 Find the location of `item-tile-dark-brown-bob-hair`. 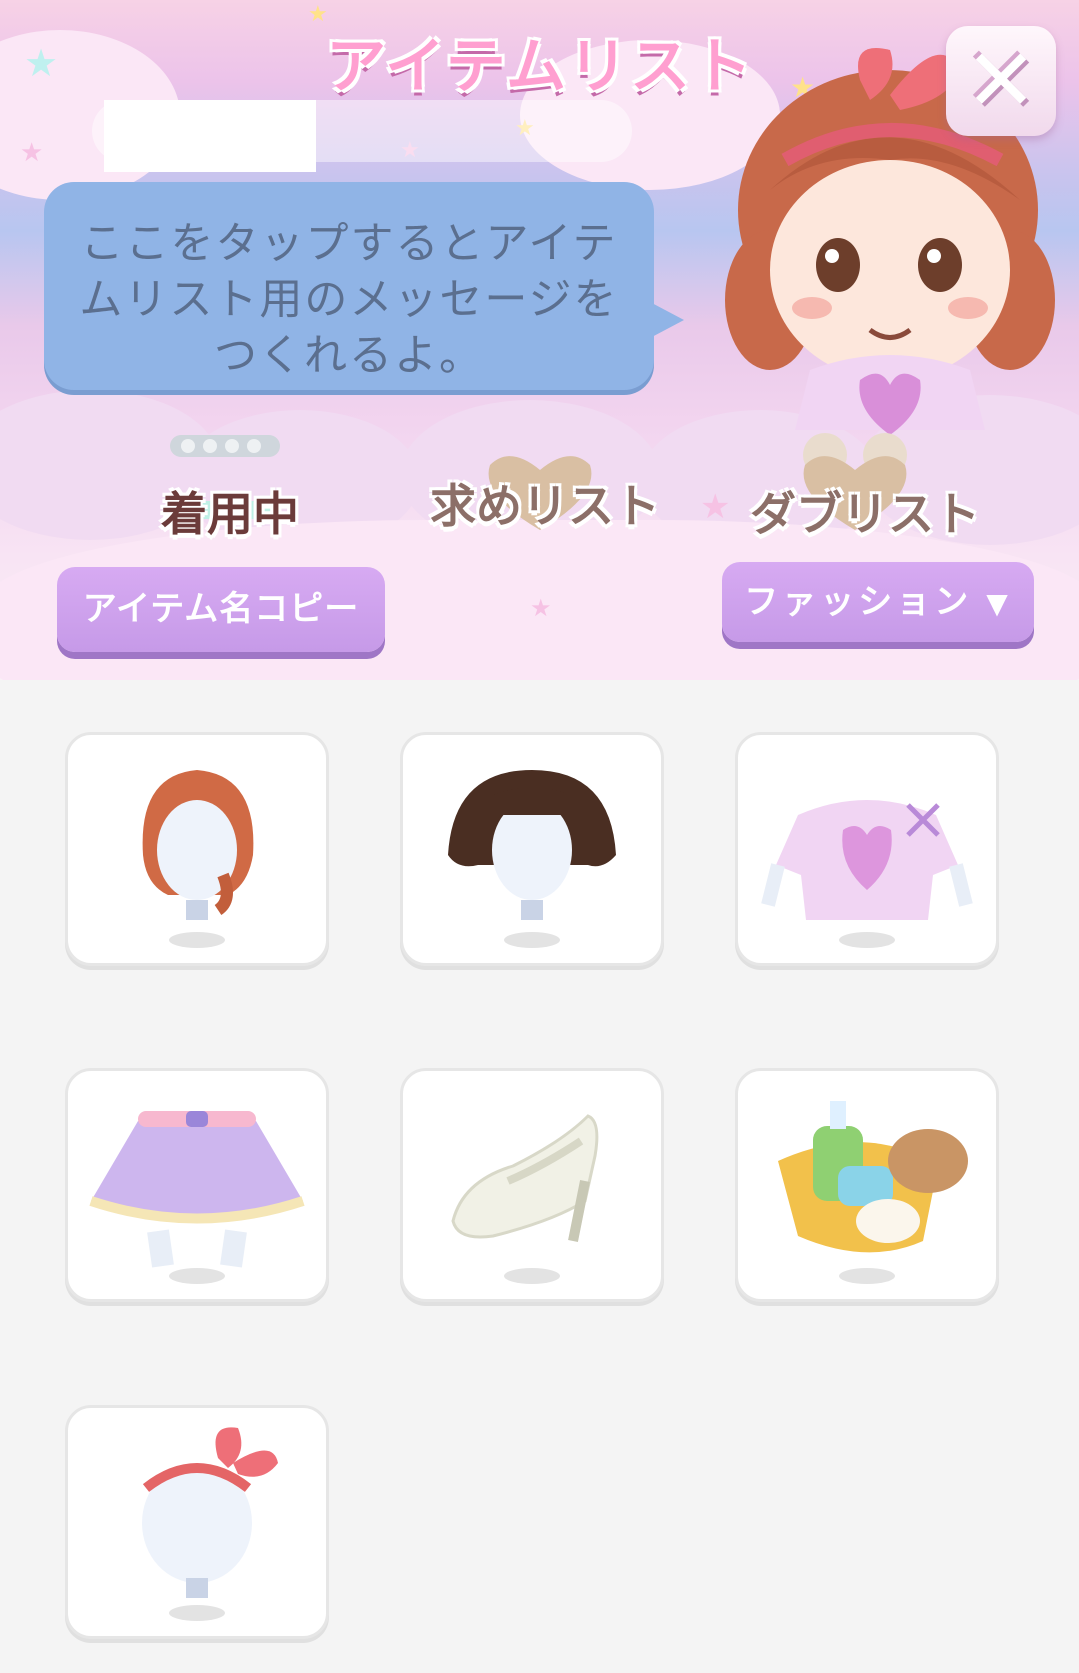

item-tile-dark-brown-bob-hair is located at coordinates (532, 849).